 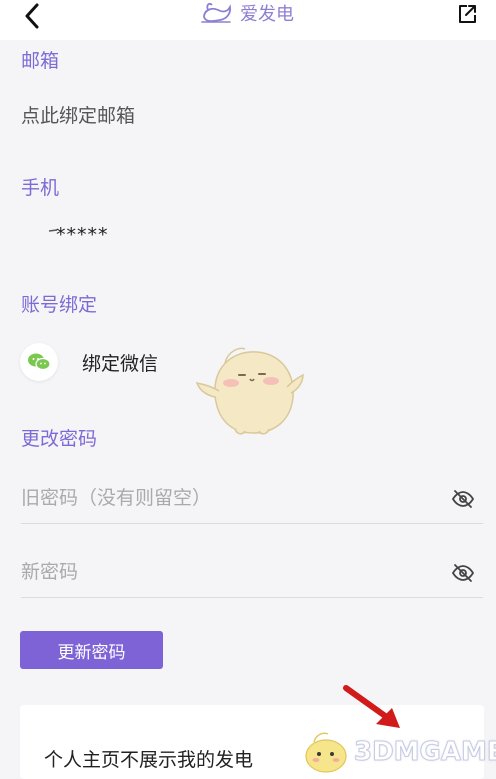 What do you see at coordinates (59, 305) in the screenshot?
I see `account-binding-label: 账号绑定` at bounding box center [59, 305].